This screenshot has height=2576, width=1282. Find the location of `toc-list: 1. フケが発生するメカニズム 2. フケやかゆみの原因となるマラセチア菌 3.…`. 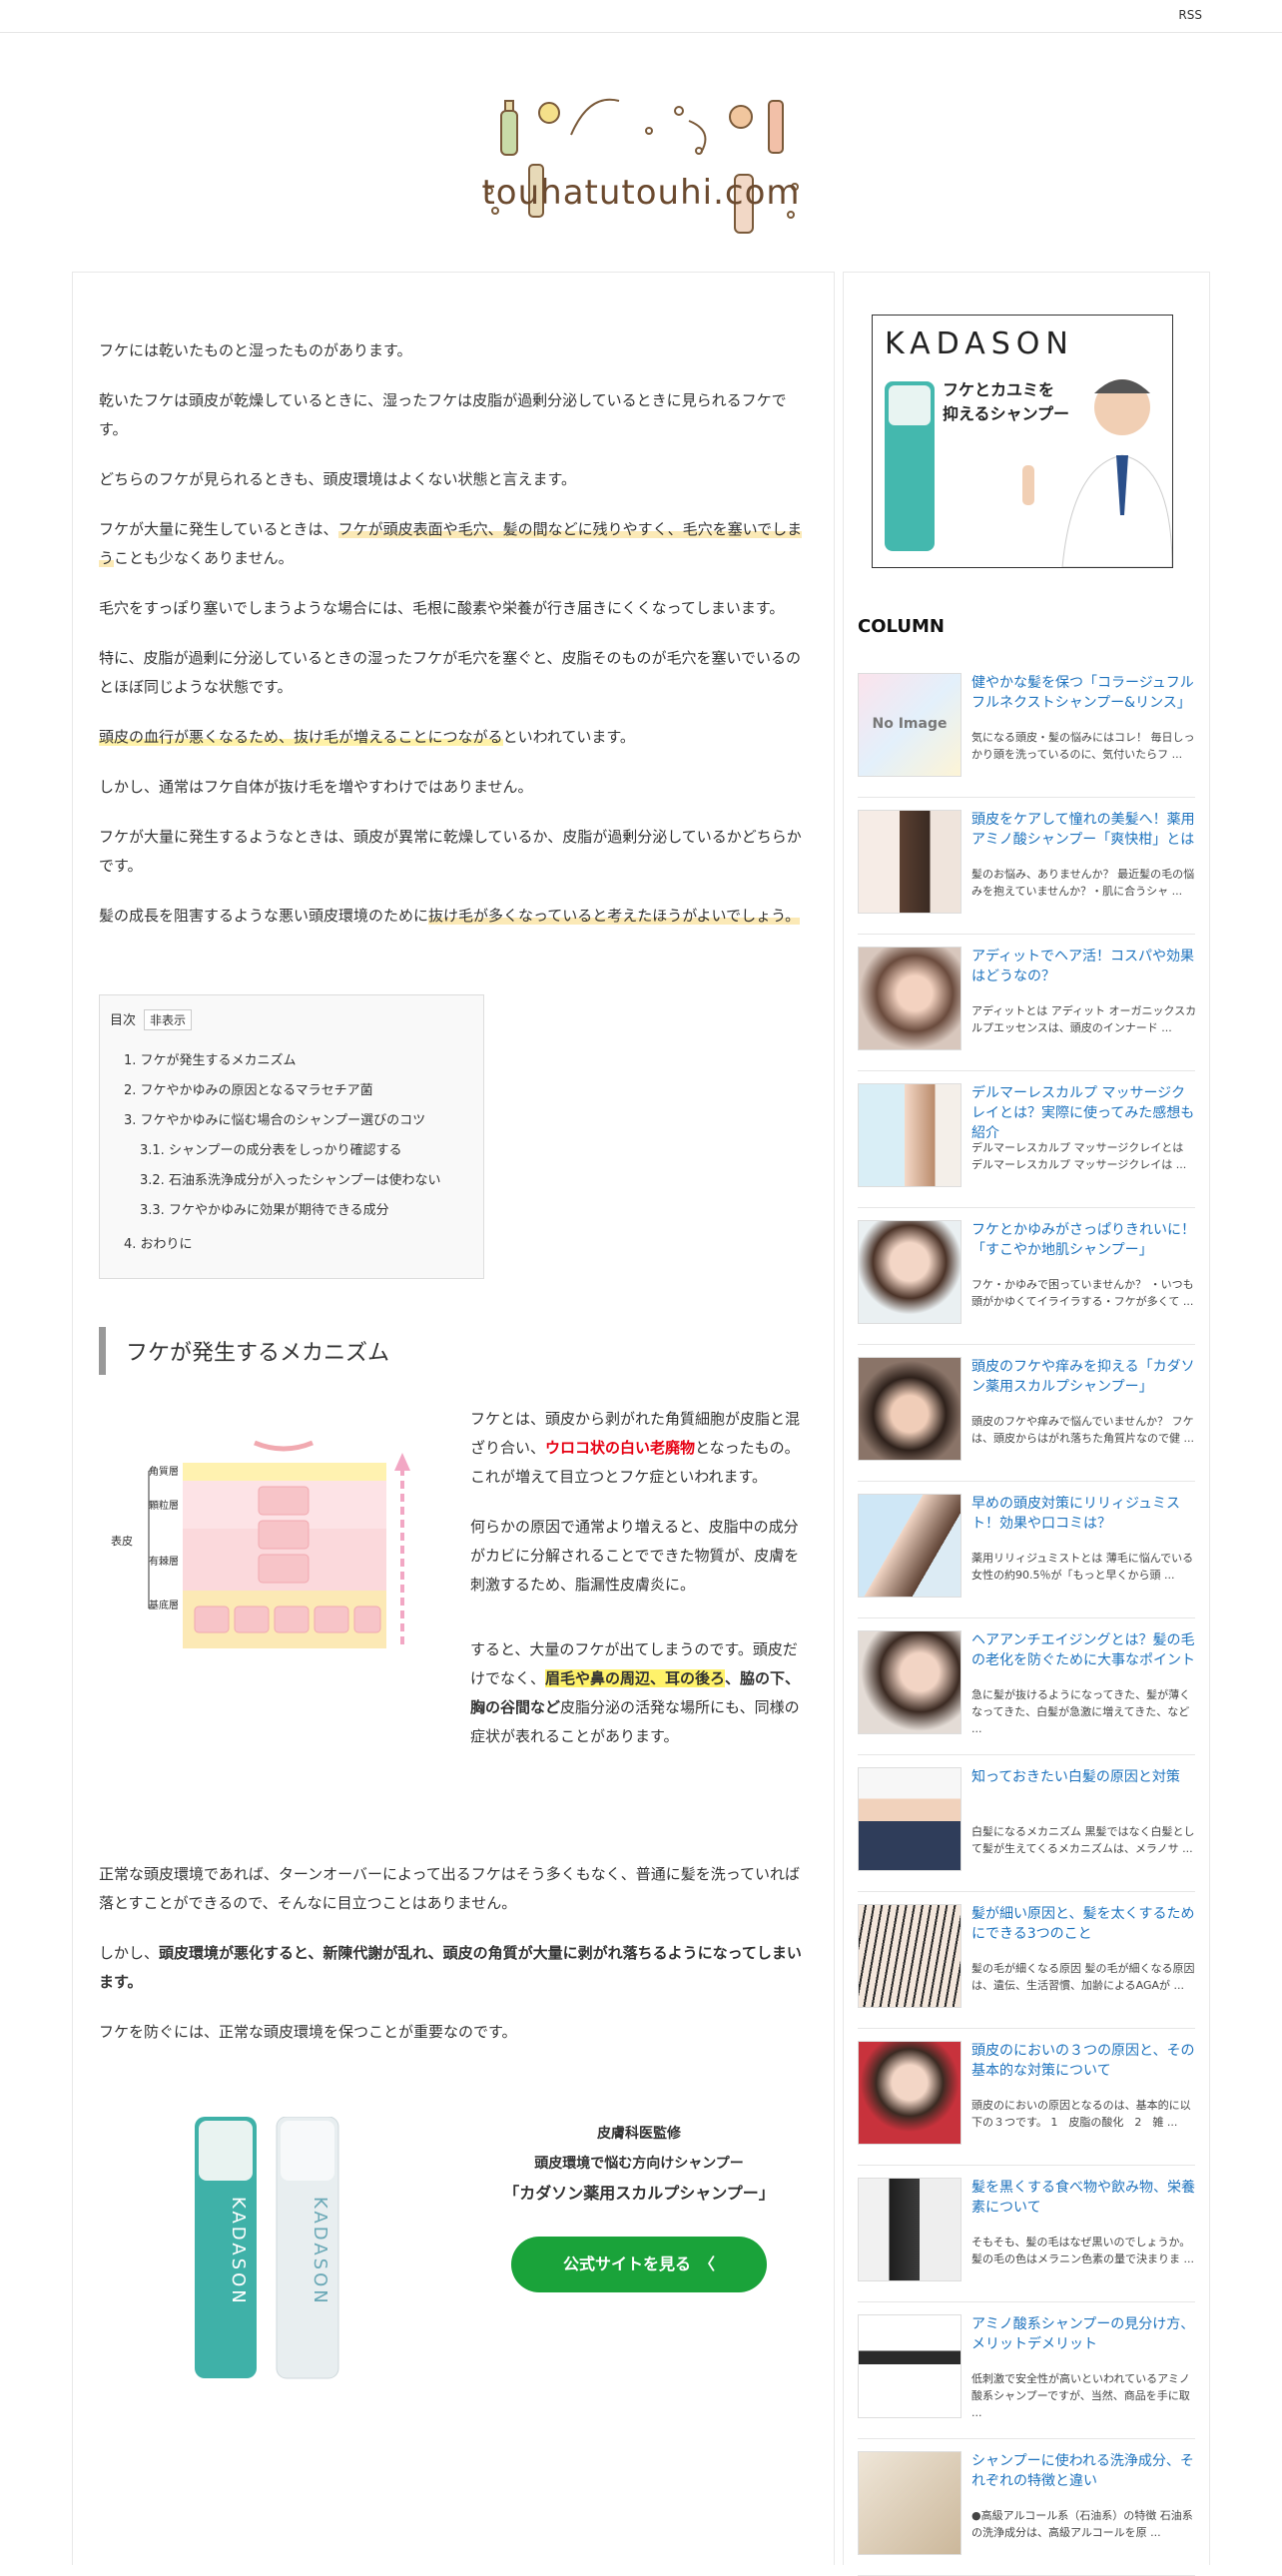

toc-list: 1. フケが発生するメカニズム 2. フケやかゆみの原因となるマラセチア菌 3.… is located at coordinates (291, 1153).